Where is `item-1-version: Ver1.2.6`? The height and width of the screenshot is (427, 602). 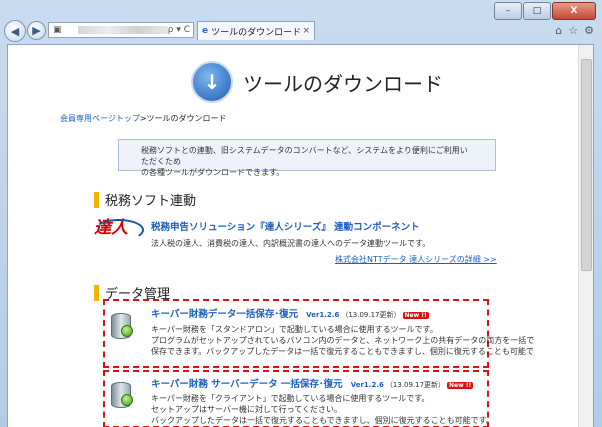 item-1-version: Ver1.2.6 is located at coordinates (323, 315).